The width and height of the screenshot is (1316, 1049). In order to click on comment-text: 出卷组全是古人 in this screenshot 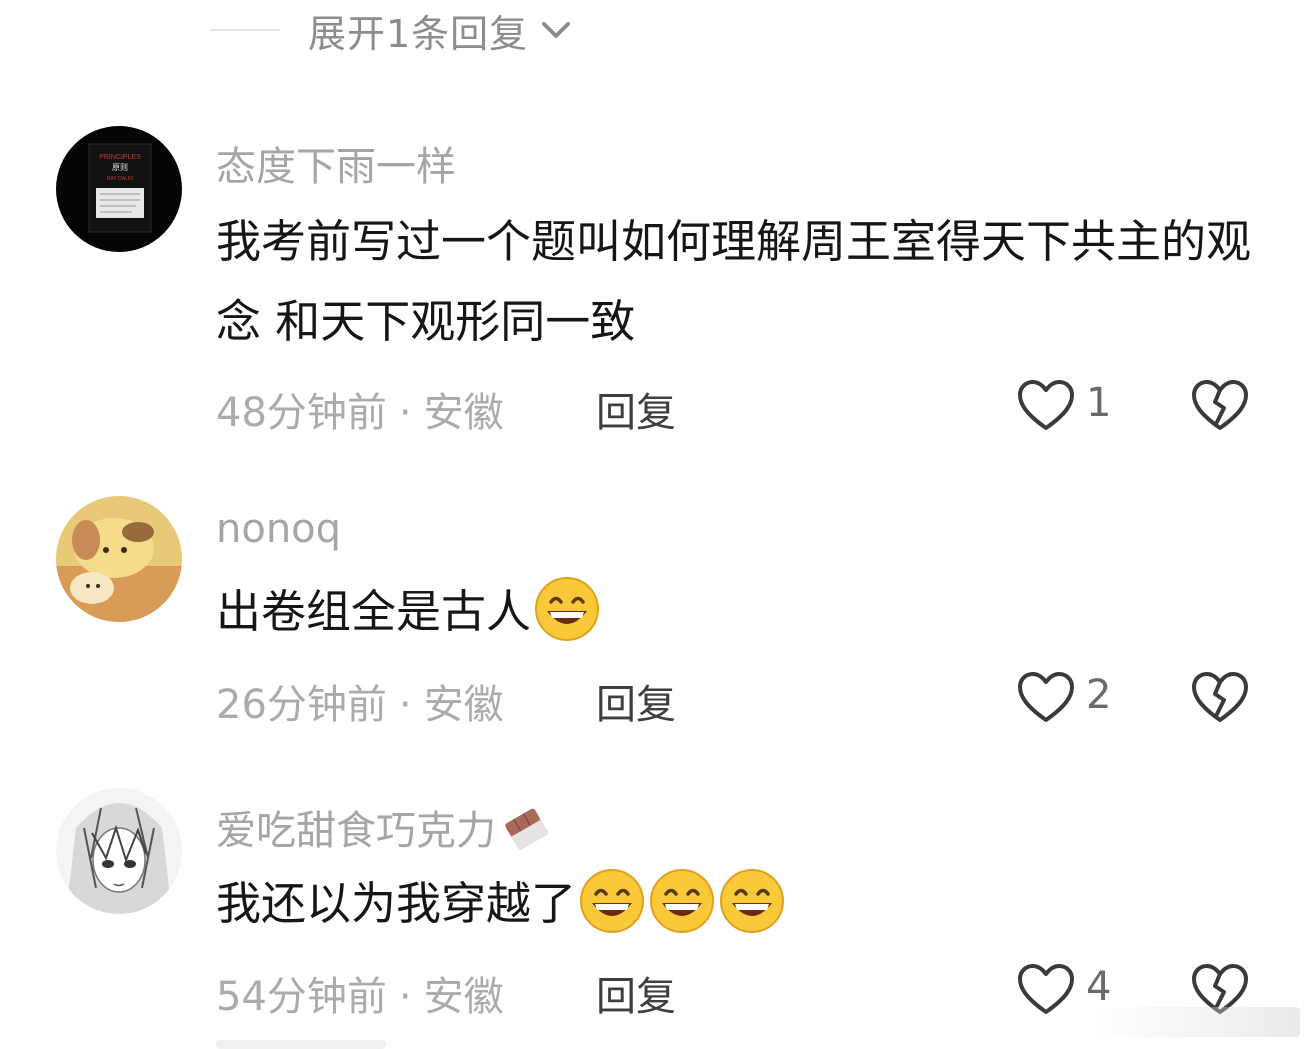, I will do `click(746, 612)`.